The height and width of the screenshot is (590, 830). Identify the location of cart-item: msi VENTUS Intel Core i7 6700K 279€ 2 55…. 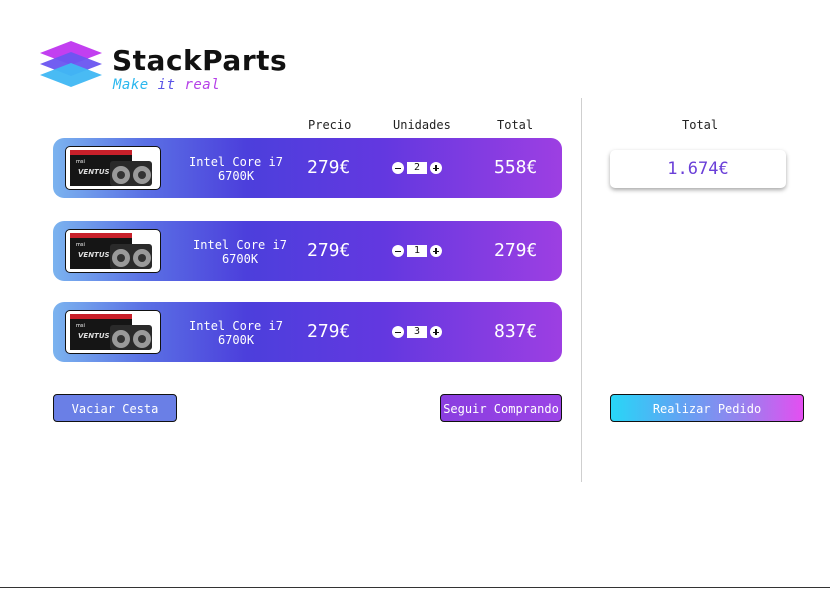
(307, 168).